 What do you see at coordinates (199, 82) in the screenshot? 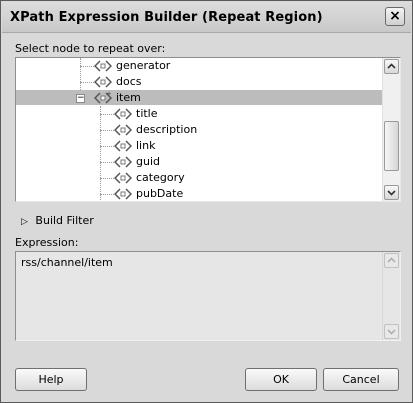
I see `tree-node-docs: docs` at bounding box center [199, 82].